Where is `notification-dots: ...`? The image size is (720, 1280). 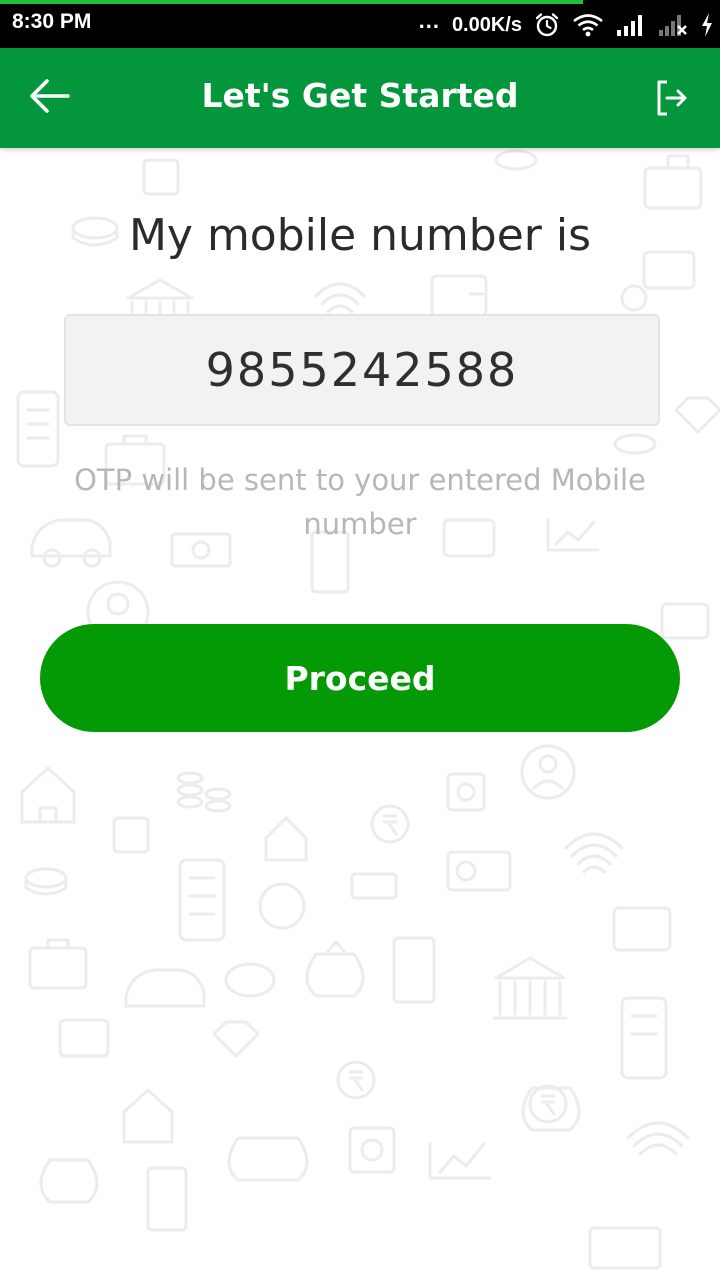 notification-dots: ... is located at coordinates (429, 20).